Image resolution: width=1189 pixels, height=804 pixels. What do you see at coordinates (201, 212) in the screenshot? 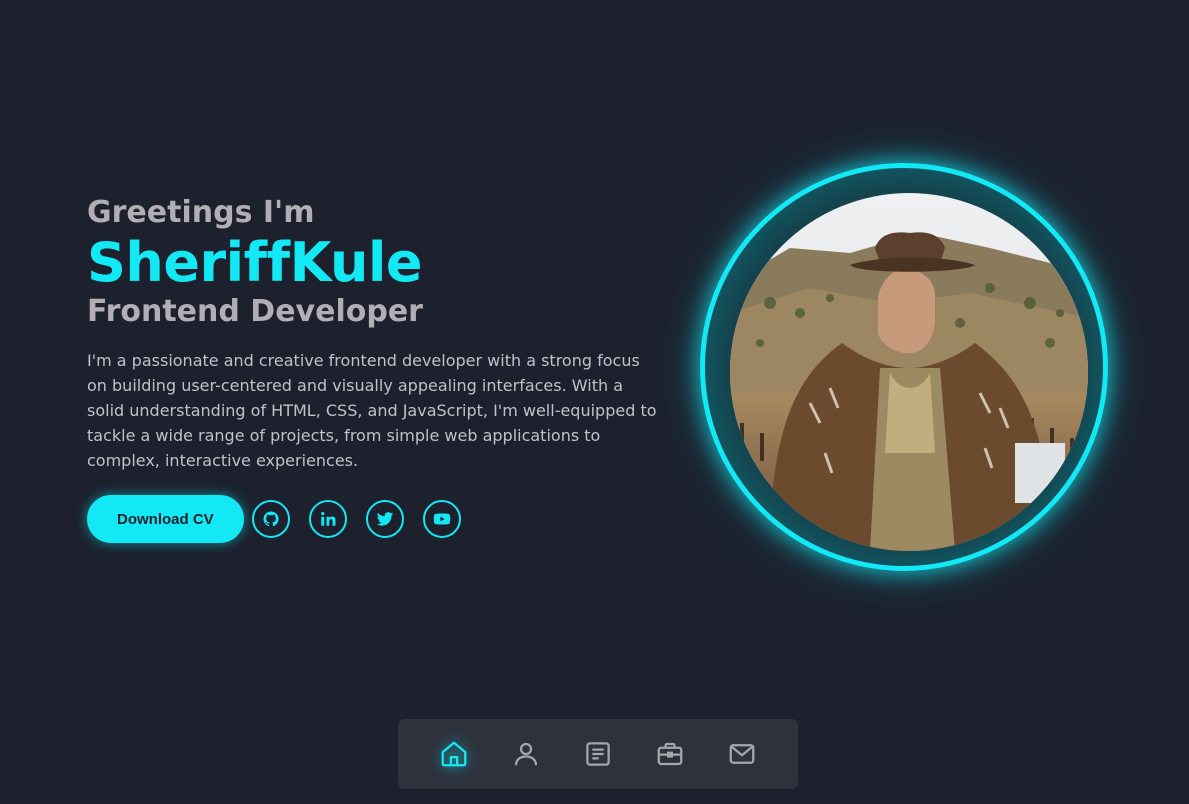
I see `greeting-text: Greetings I'm` at bounding box center [201, 212].